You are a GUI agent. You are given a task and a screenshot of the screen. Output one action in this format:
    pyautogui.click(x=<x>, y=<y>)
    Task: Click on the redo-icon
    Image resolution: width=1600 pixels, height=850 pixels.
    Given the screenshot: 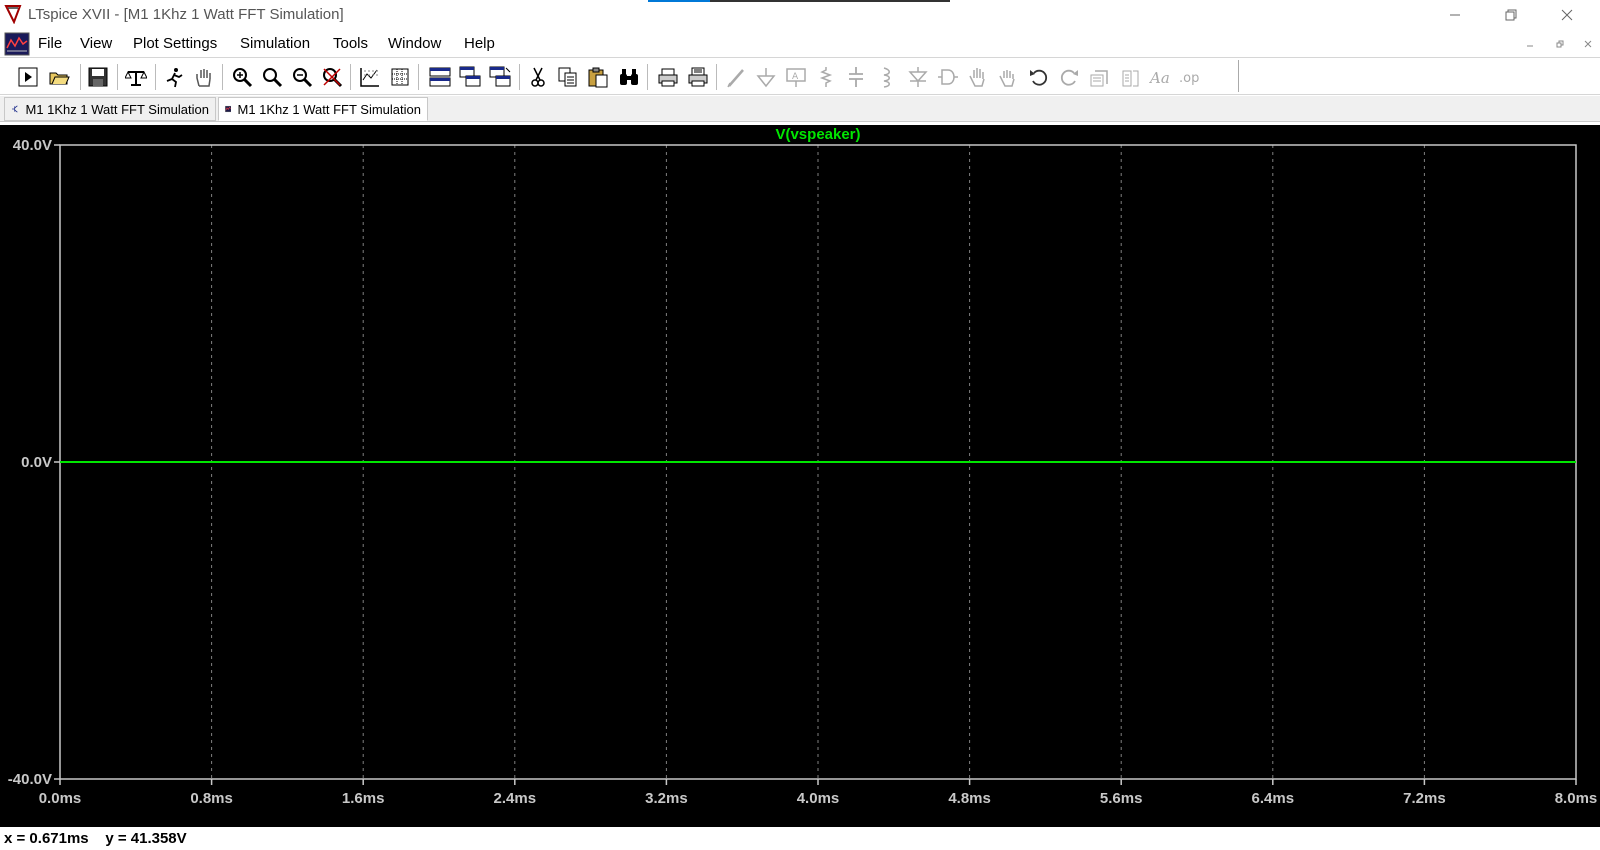 What is the action you would take?
    pyautogui.click(x=1069, y=77)
    